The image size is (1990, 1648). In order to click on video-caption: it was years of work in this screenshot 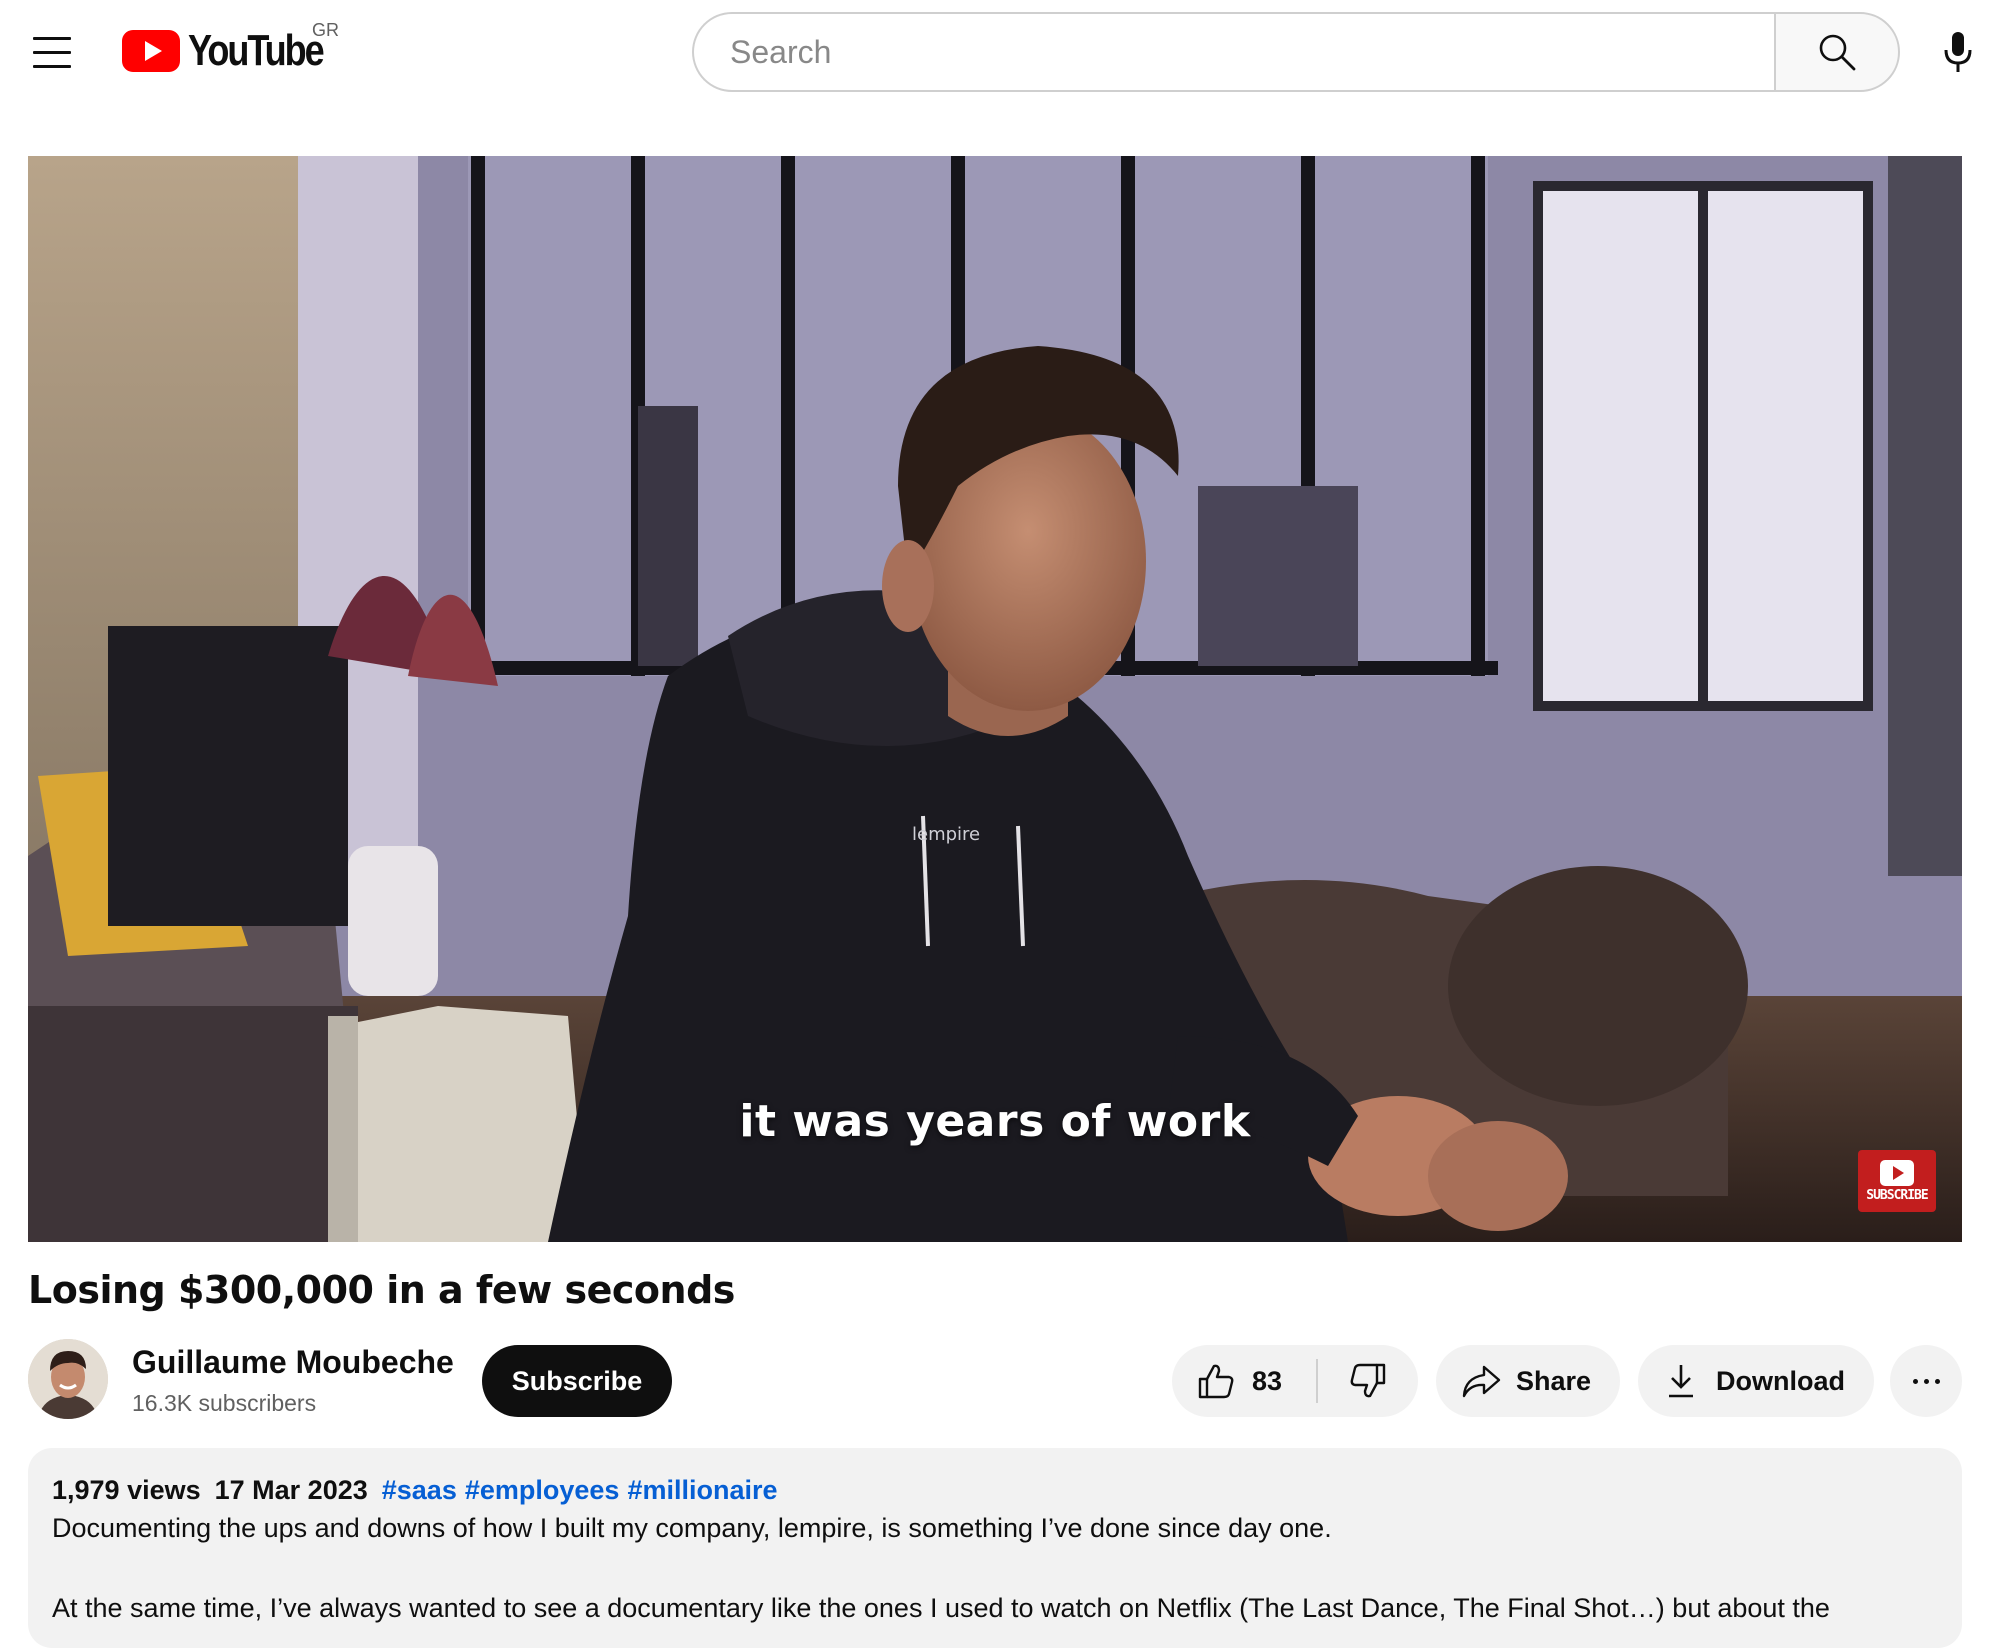, I will do `click(995, 1121)`.